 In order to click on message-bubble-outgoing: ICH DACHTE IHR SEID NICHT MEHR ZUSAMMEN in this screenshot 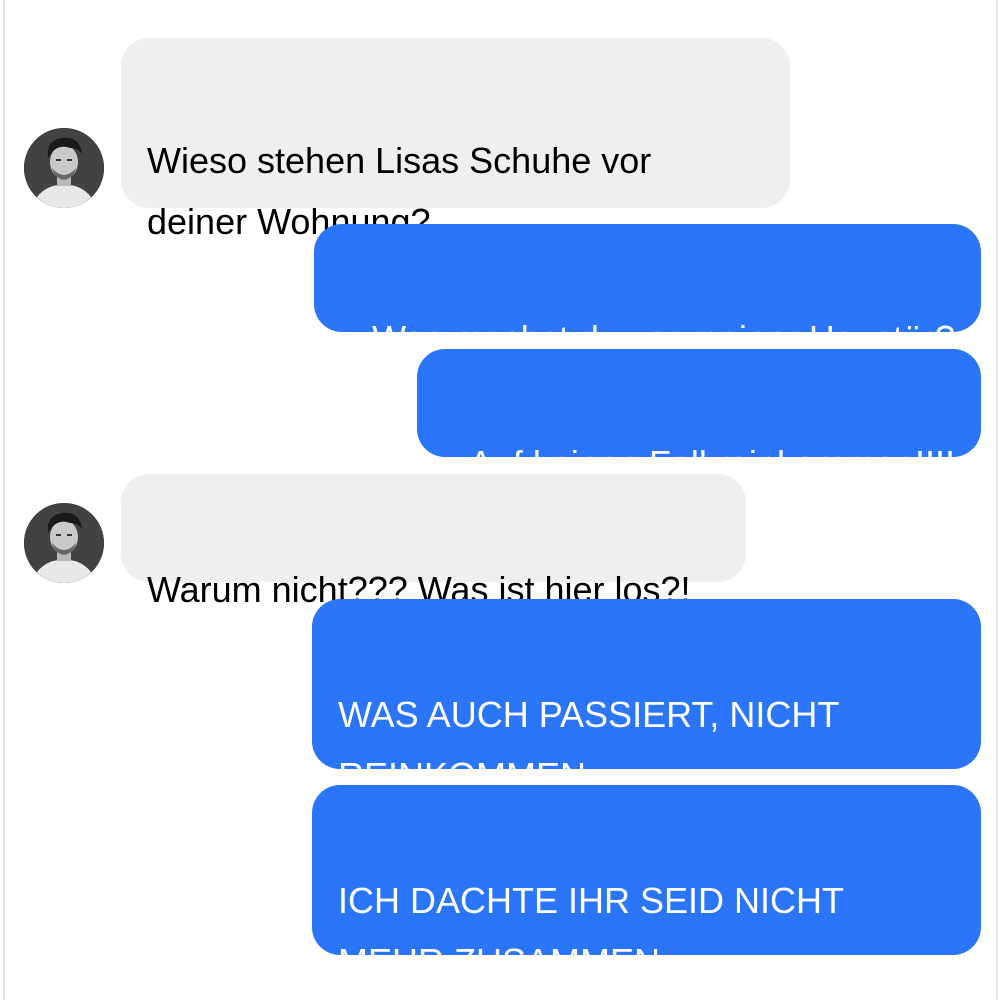, I will do `click(646, 883)`.